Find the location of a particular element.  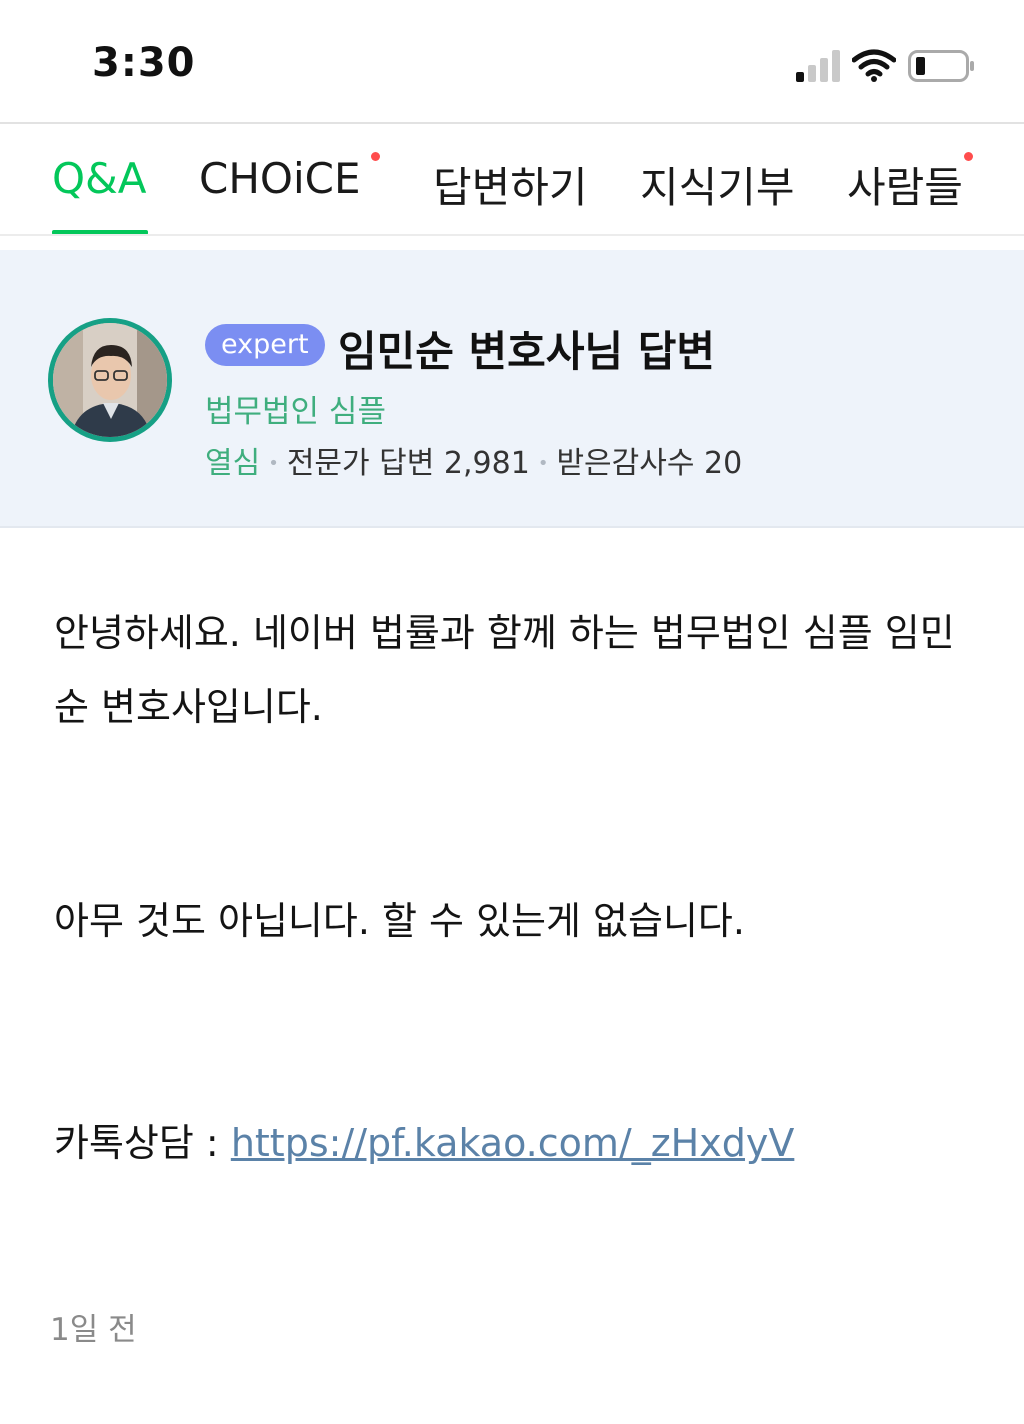

answers-count: 2,981 is located at coordinates (486, 463).